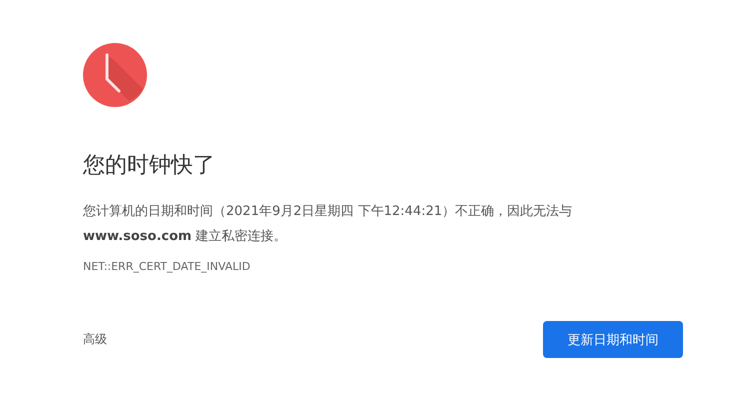 Image resolution: width=734 pixels, height=406 pixels. Describe the element at coordinates (328, 224) in the screenshot. I see `error-message: 您计算机的日期和时间（2021年9月2日星期四 下午12:44:21）不正确，因此无法与 www.soso.com 建立私密连接。` at that location.